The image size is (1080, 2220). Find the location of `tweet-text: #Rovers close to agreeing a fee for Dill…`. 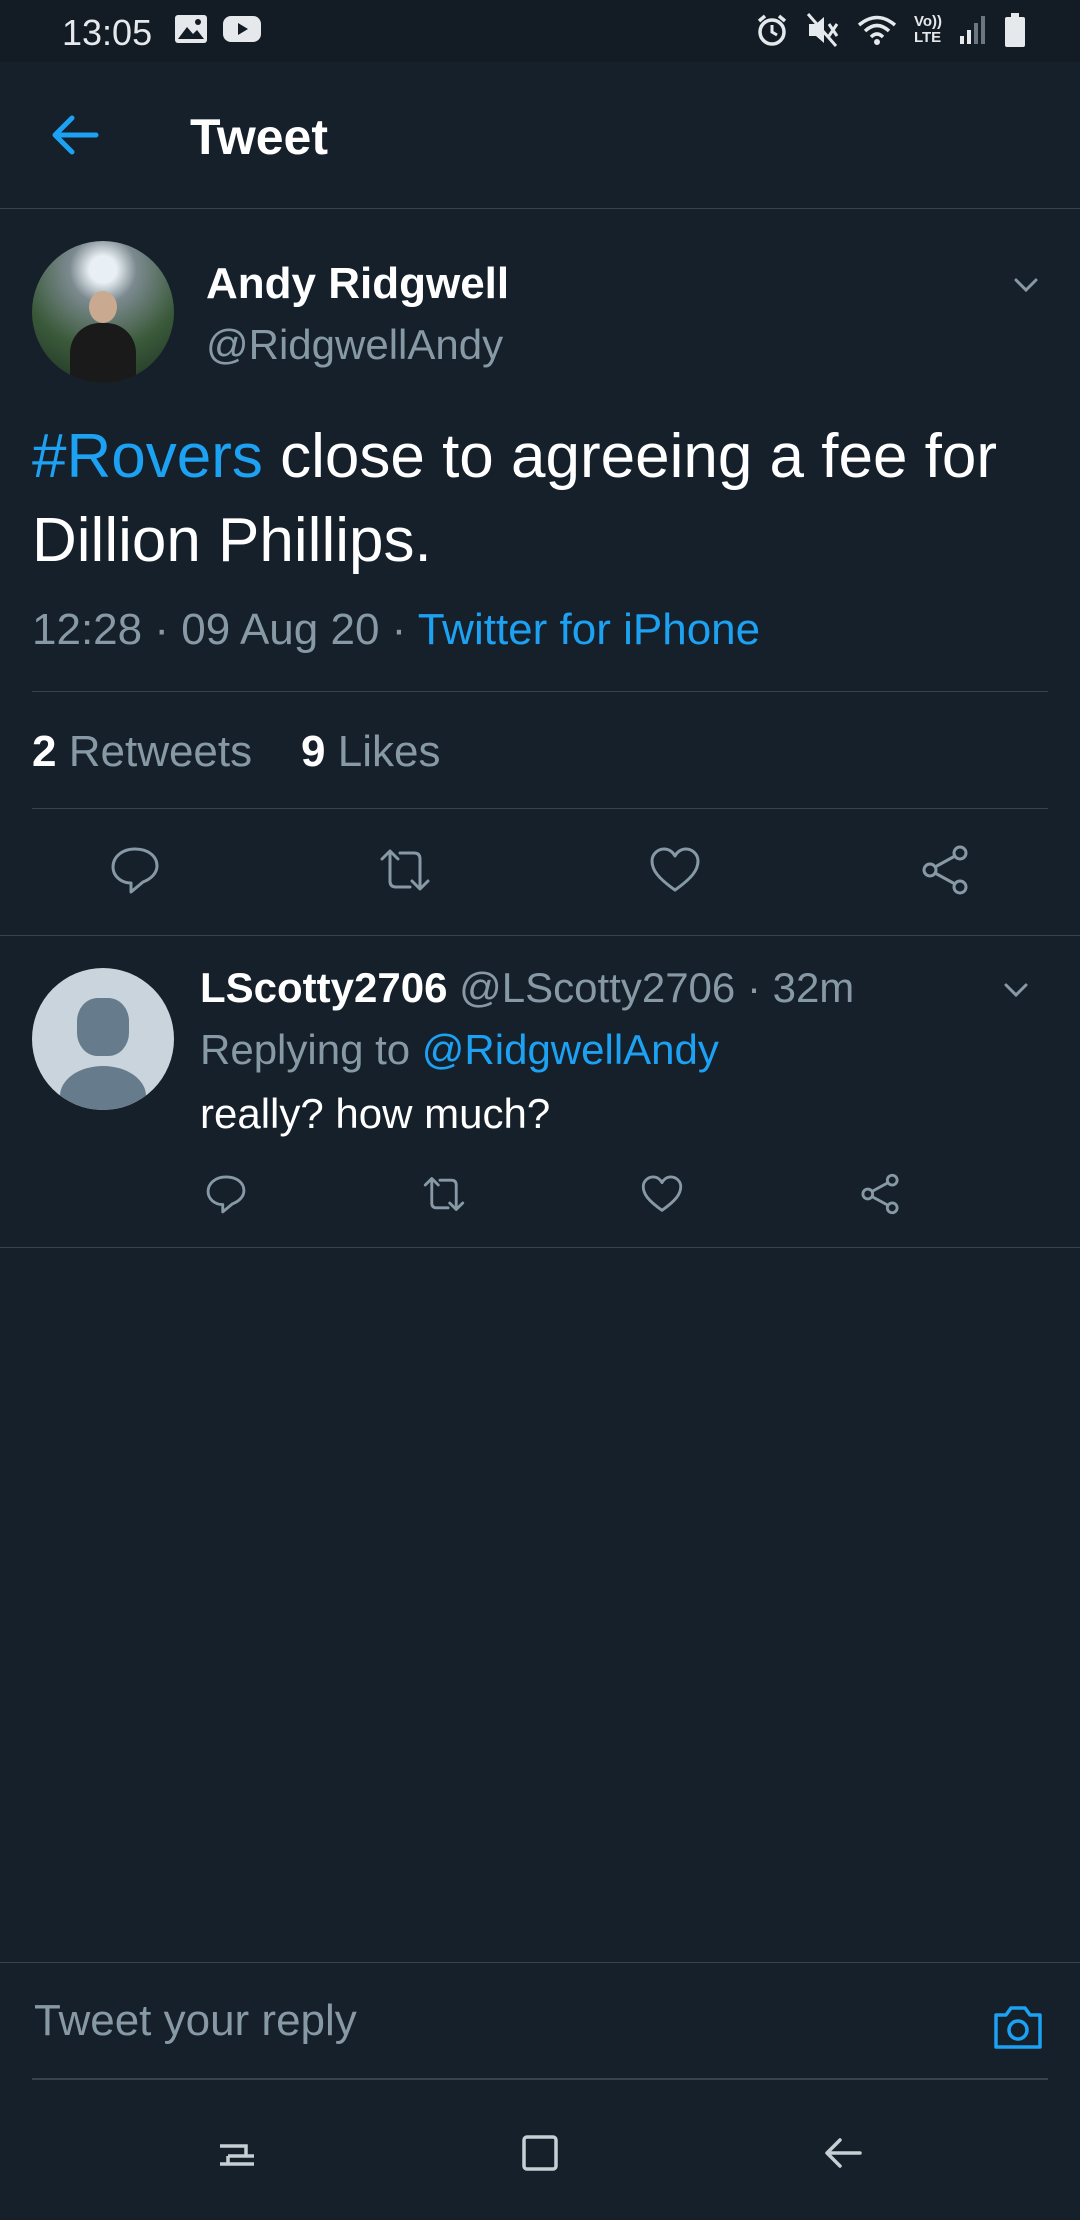

tweet-text: #Rovers close to agreeing a fee for Dill… is located at coordinates (537, 499).